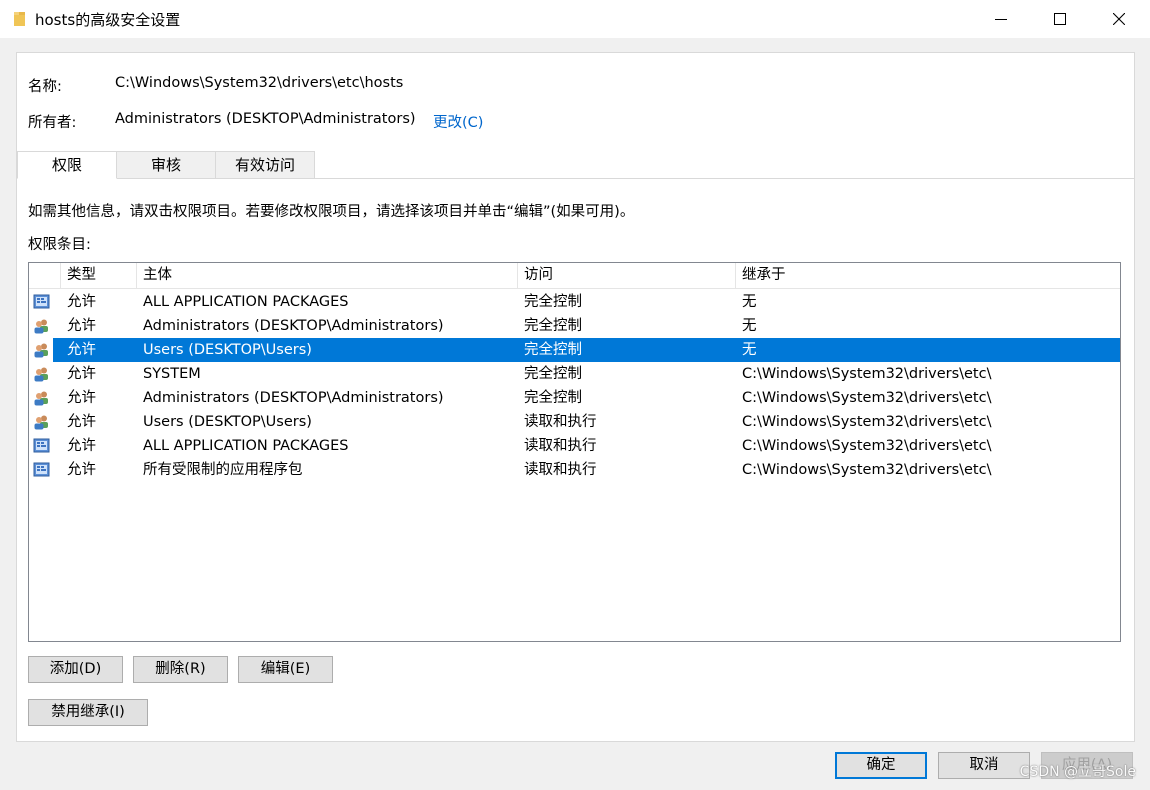 This screenshot has width=1150, height=790. Describe the element at coordinates (75, 669) in the screenshot. I see `add-button: 添加(D)` at that location.